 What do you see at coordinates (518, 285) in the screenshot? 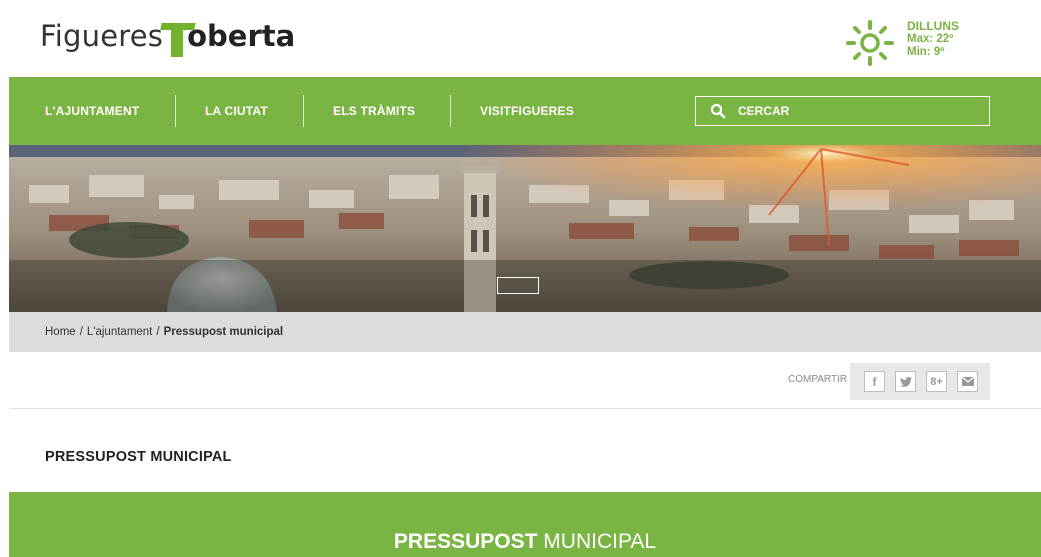
I see `slider-indicator` at bounding box center [518, 285].